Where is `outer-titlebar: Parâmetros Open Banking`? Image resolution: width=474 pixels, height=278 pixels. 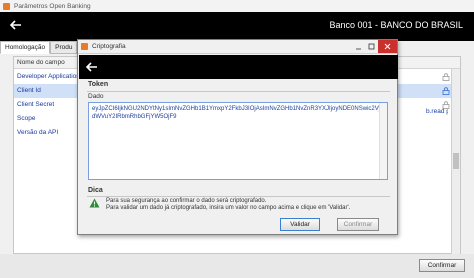
outer-titlebar: Parâmetros Open Banking is located at coordinates (237, 6).